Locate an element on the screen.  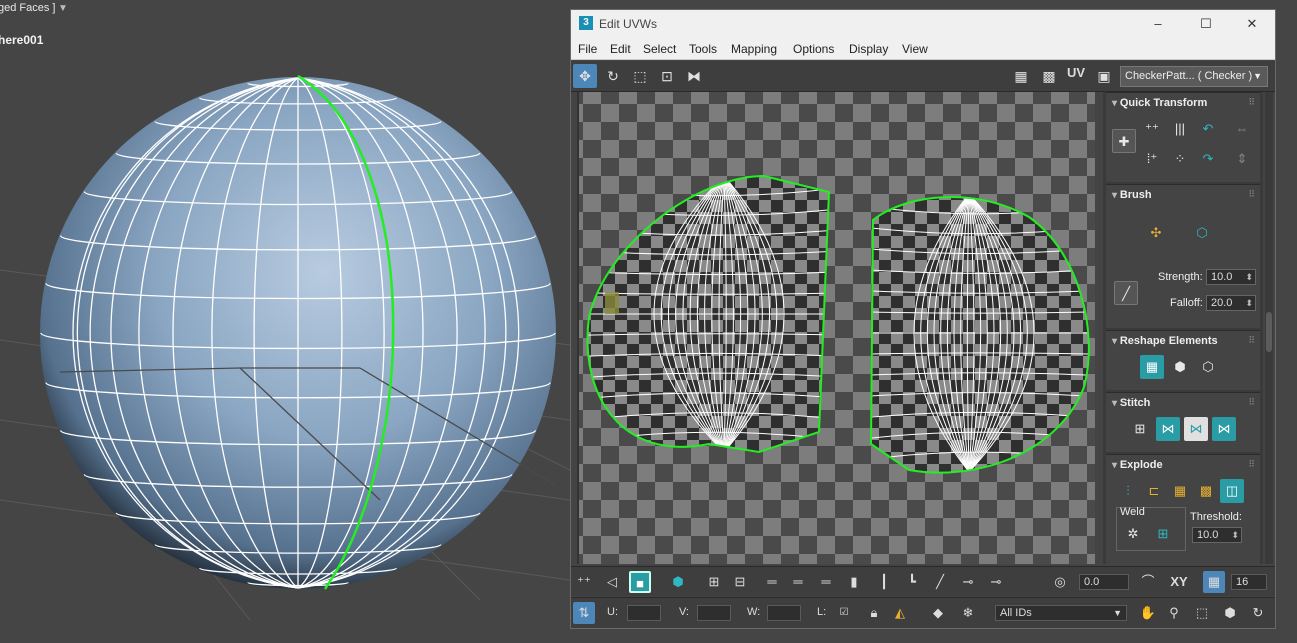
snap-icon: ↻ is located at coordinates (1258, 613).